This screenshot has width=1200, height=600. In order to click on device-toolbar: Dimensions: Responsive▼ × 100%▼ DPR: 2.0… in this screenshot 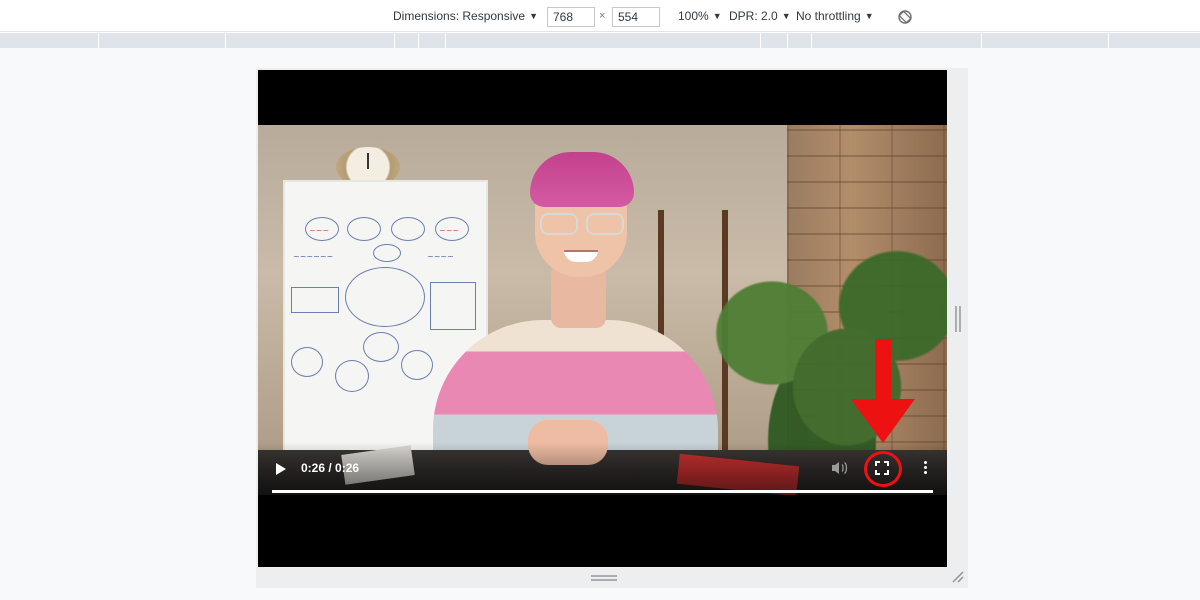, I will do `click(600, 16)`.